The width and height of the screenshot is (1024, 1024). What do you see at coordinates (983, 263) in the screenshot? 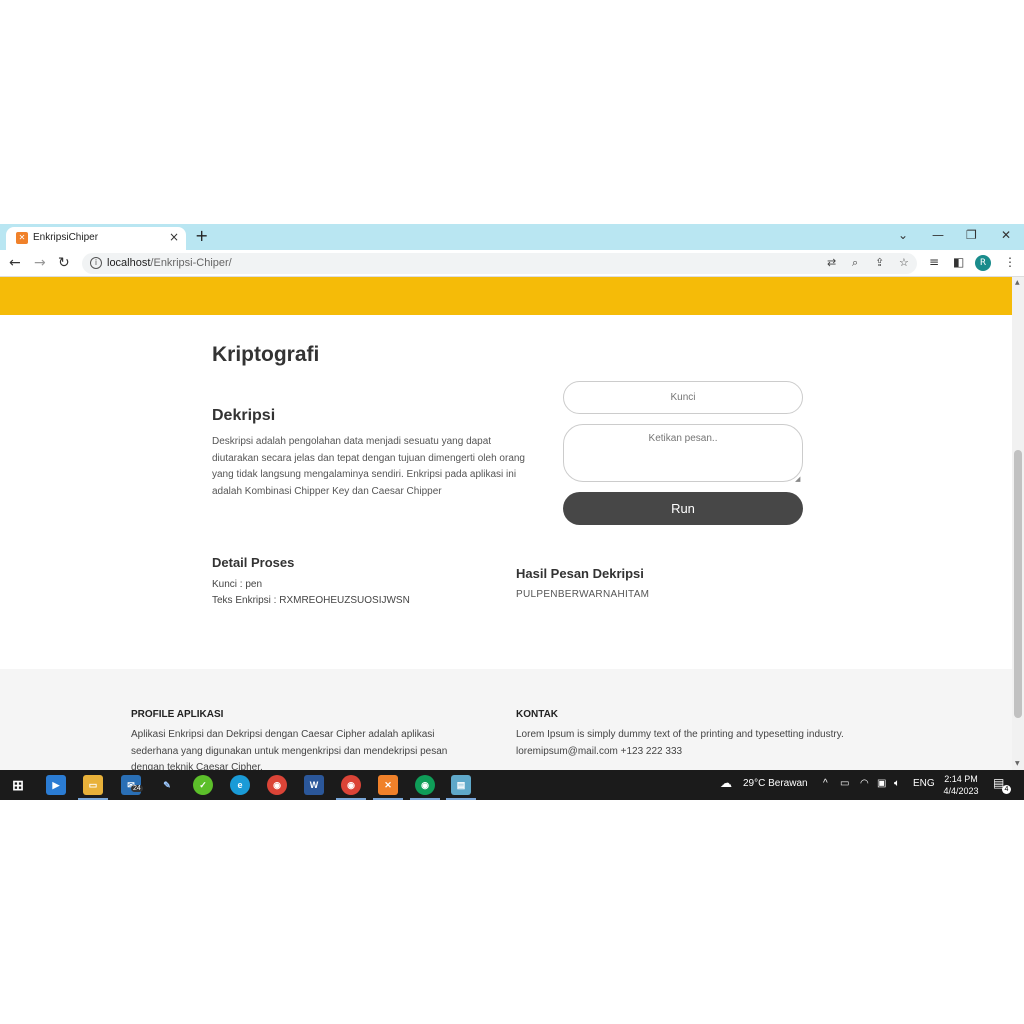
I see `profile-avatar: R` at bounding box center [983, 263].